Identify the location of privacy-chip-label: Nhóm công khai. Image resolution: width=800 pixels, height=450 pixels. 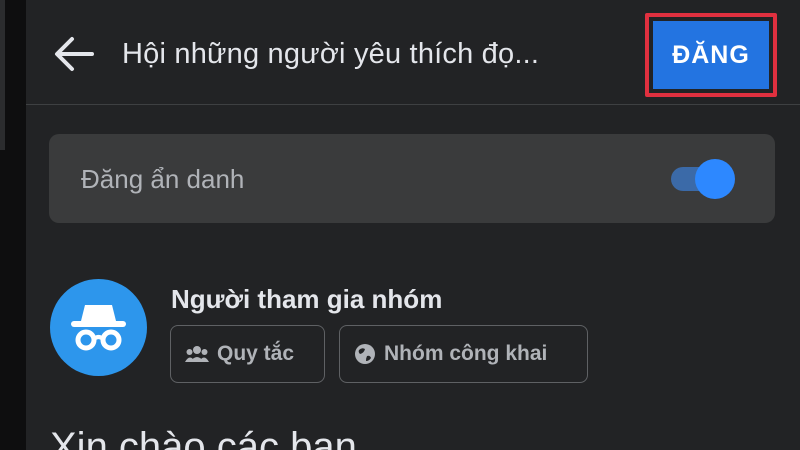
(466, 353).